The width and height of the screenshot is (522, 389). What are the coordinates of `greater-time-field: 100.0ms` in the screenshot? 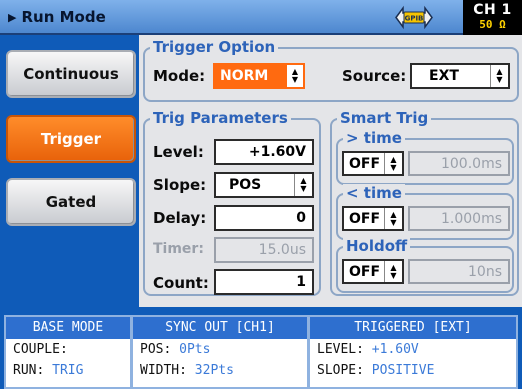 It's located at (459, 163).